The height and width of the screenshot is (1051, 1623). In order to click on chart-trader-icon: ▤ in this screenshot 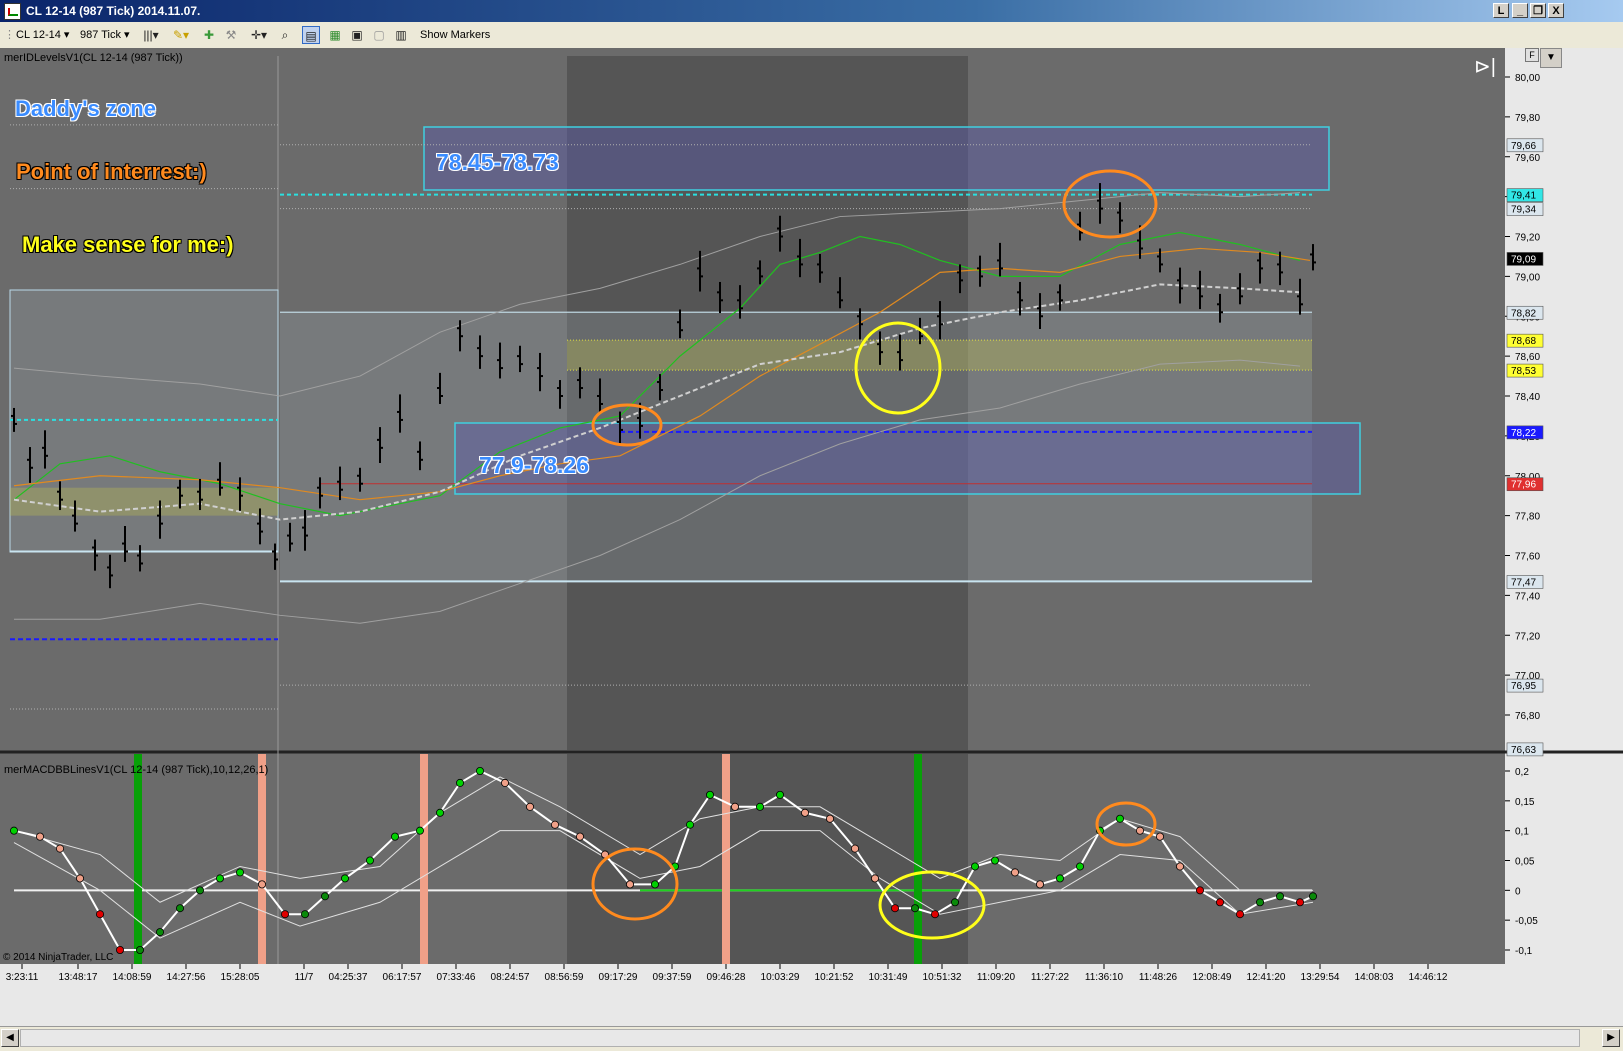, I will do `click(311, 35)`.